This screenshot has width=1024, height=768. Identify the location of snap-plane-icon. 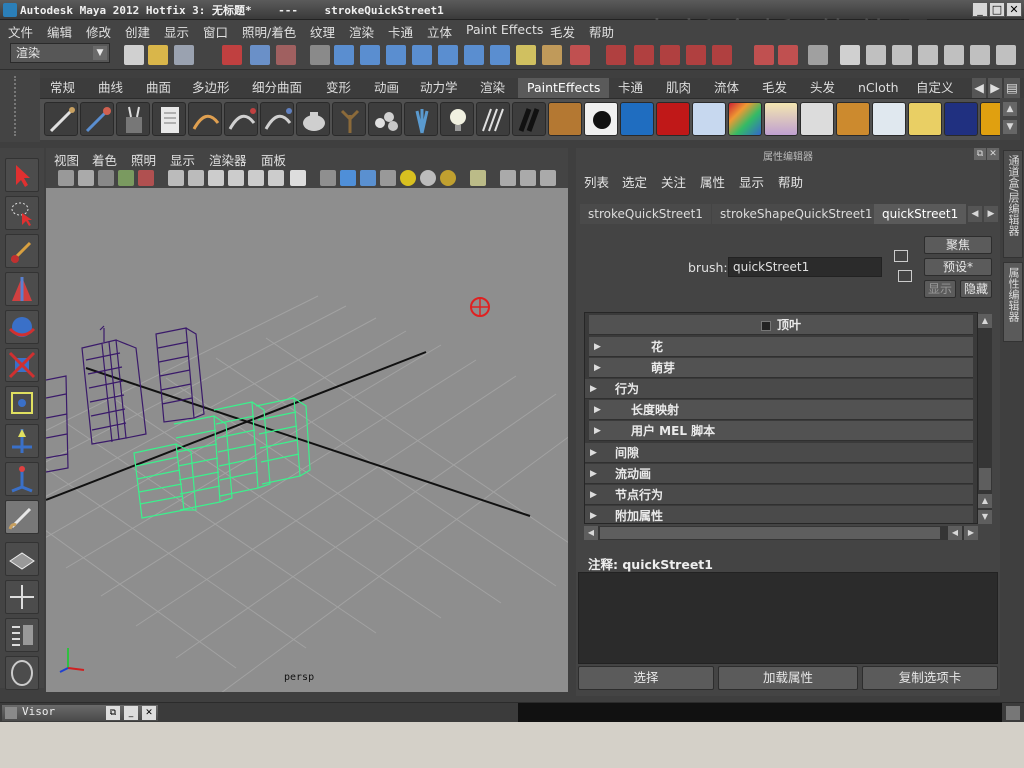
(422, 55).